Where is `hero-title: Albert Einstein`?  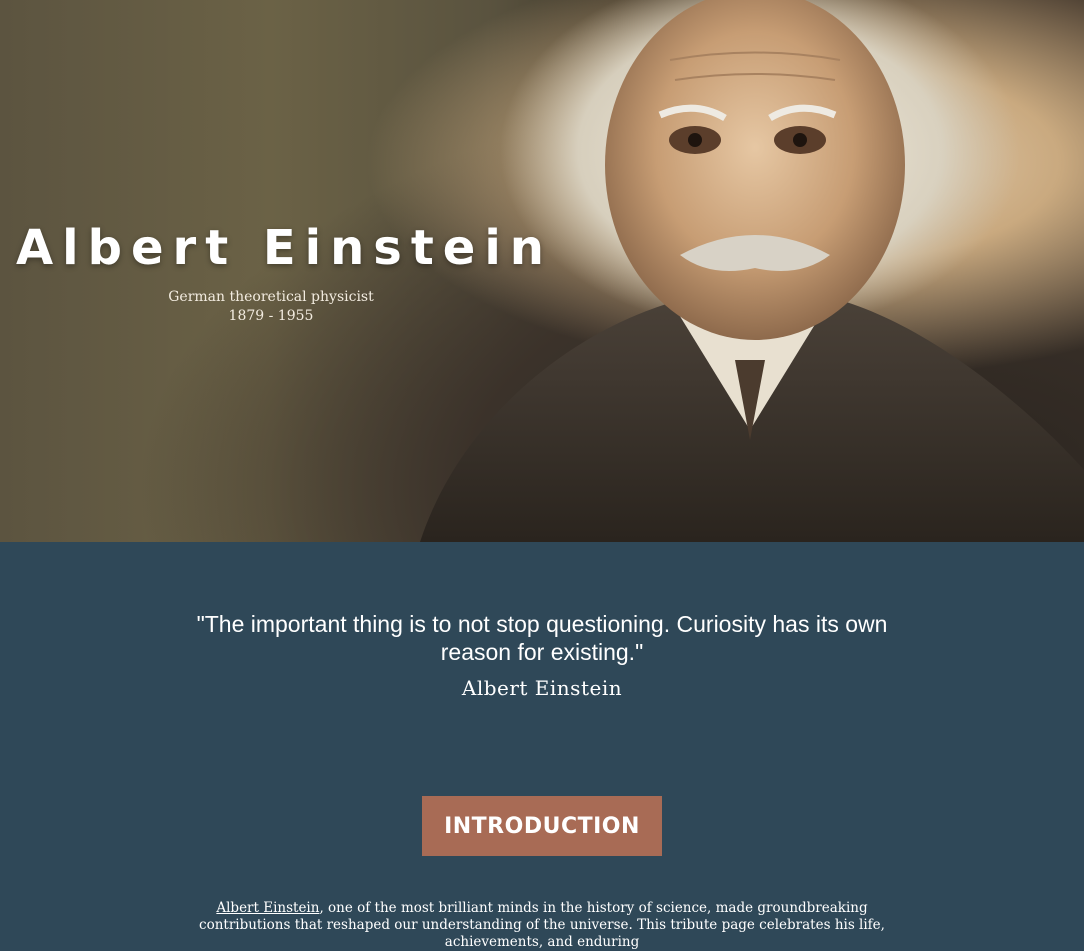
hero-title: Albert Einstein is located at coordinates (284, 248).